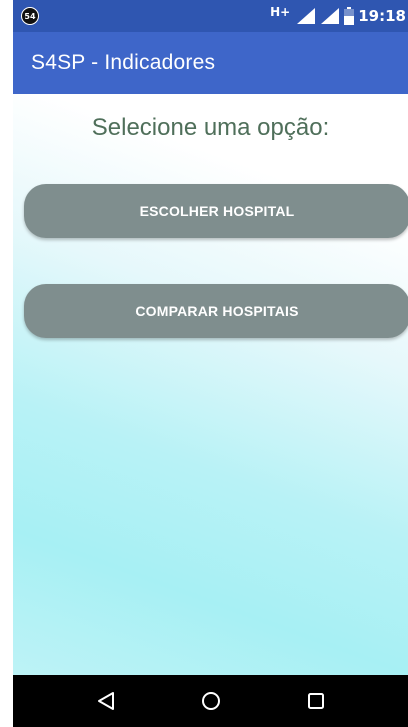  I want to click on status-icons: H+ 19:18, so click(339, 16).